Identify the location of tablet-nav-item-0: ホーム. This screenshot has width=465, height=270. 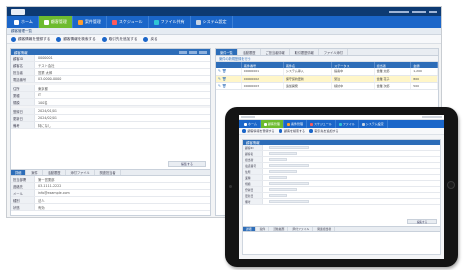
(251, 124).